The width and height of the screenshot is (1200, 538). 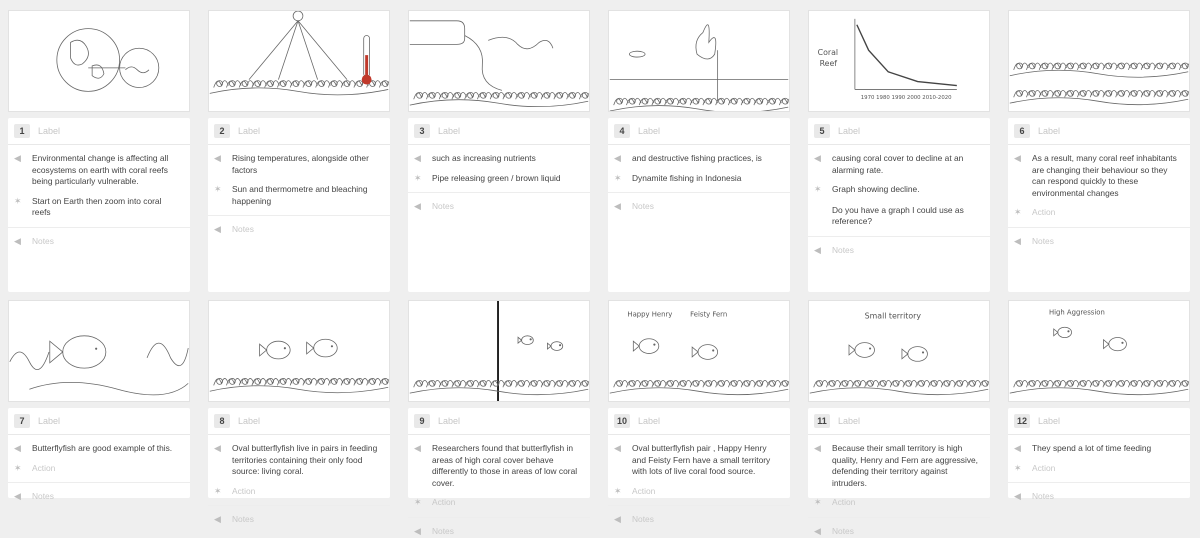 I want to click on panel-label-row: 8 Label, so click(x=299, y=421).